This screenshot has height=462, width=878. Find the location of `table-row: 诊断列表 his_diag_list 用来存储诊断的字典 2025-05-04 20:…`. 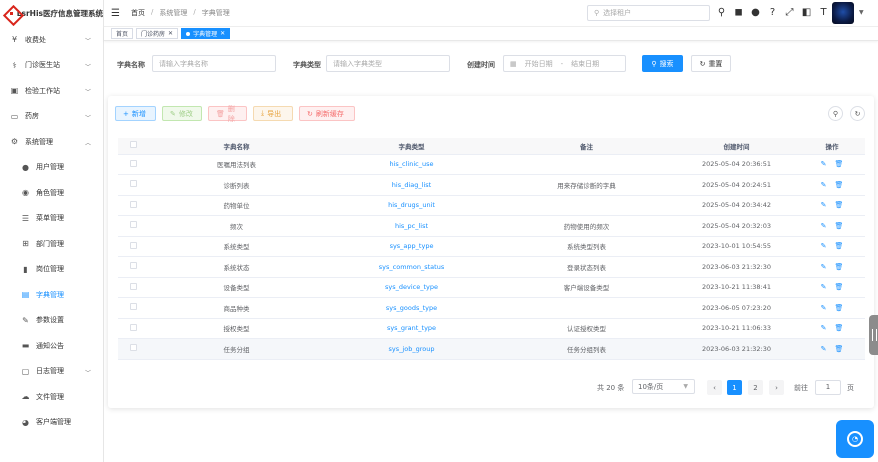

table-row: 诊断列表 his_diag_list 用来存储诊断的字典 2025-05-04 20:… is located at coordinates (491, 185).